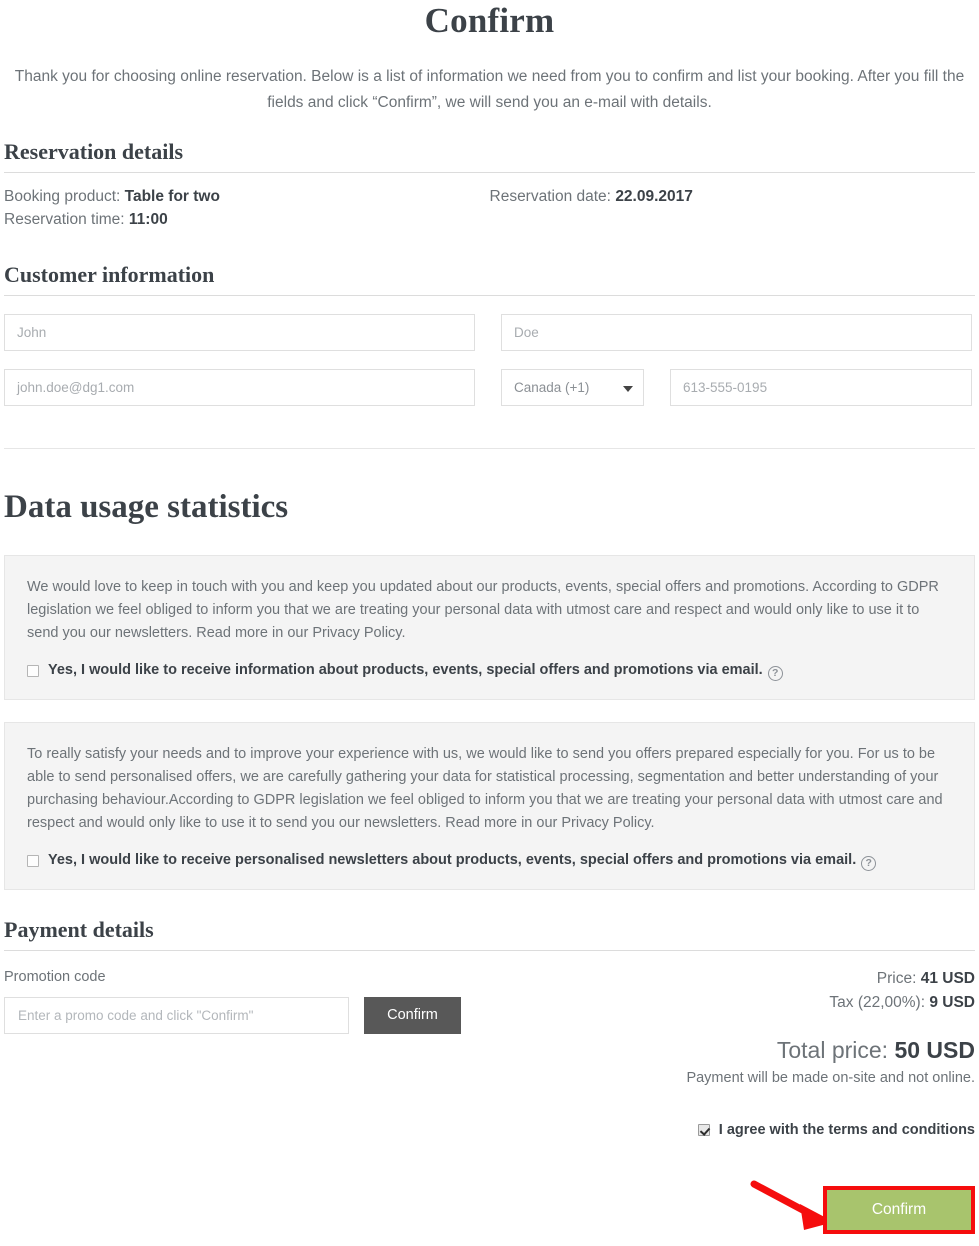 The height and width of the screenshot is (1246, 979). Describe the element at coordinates (846, 1129) in the screenshot. I see `terms-label: I agree with the terms and conditions` at that location.